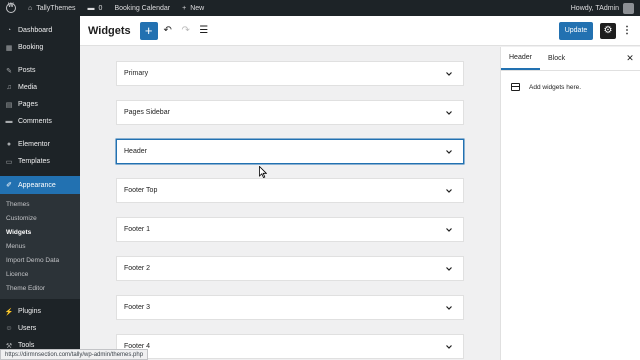  What do you see at coordinates (109, 30) in the screenshot?
I see `page-title: Widgets` at bounding box center [109, 30].